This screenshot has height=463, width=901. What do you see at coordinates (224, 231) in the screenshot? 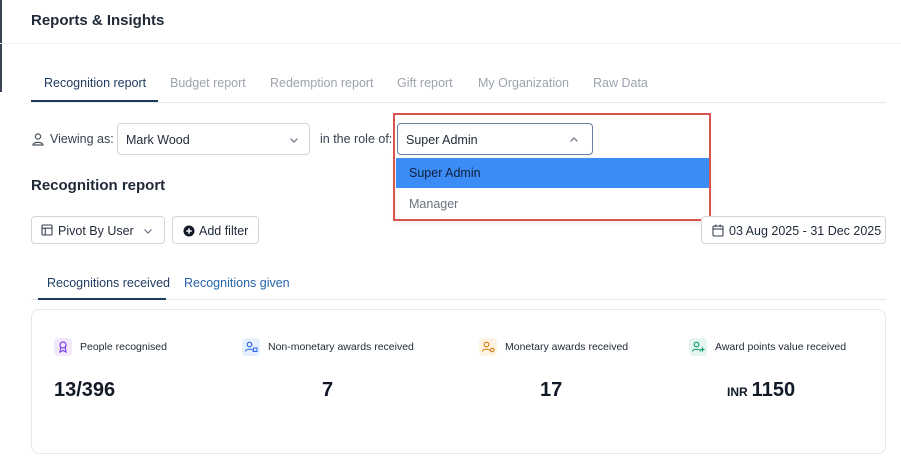
I see `add-filter-label: Add filter` at bounding box center [224, 231].